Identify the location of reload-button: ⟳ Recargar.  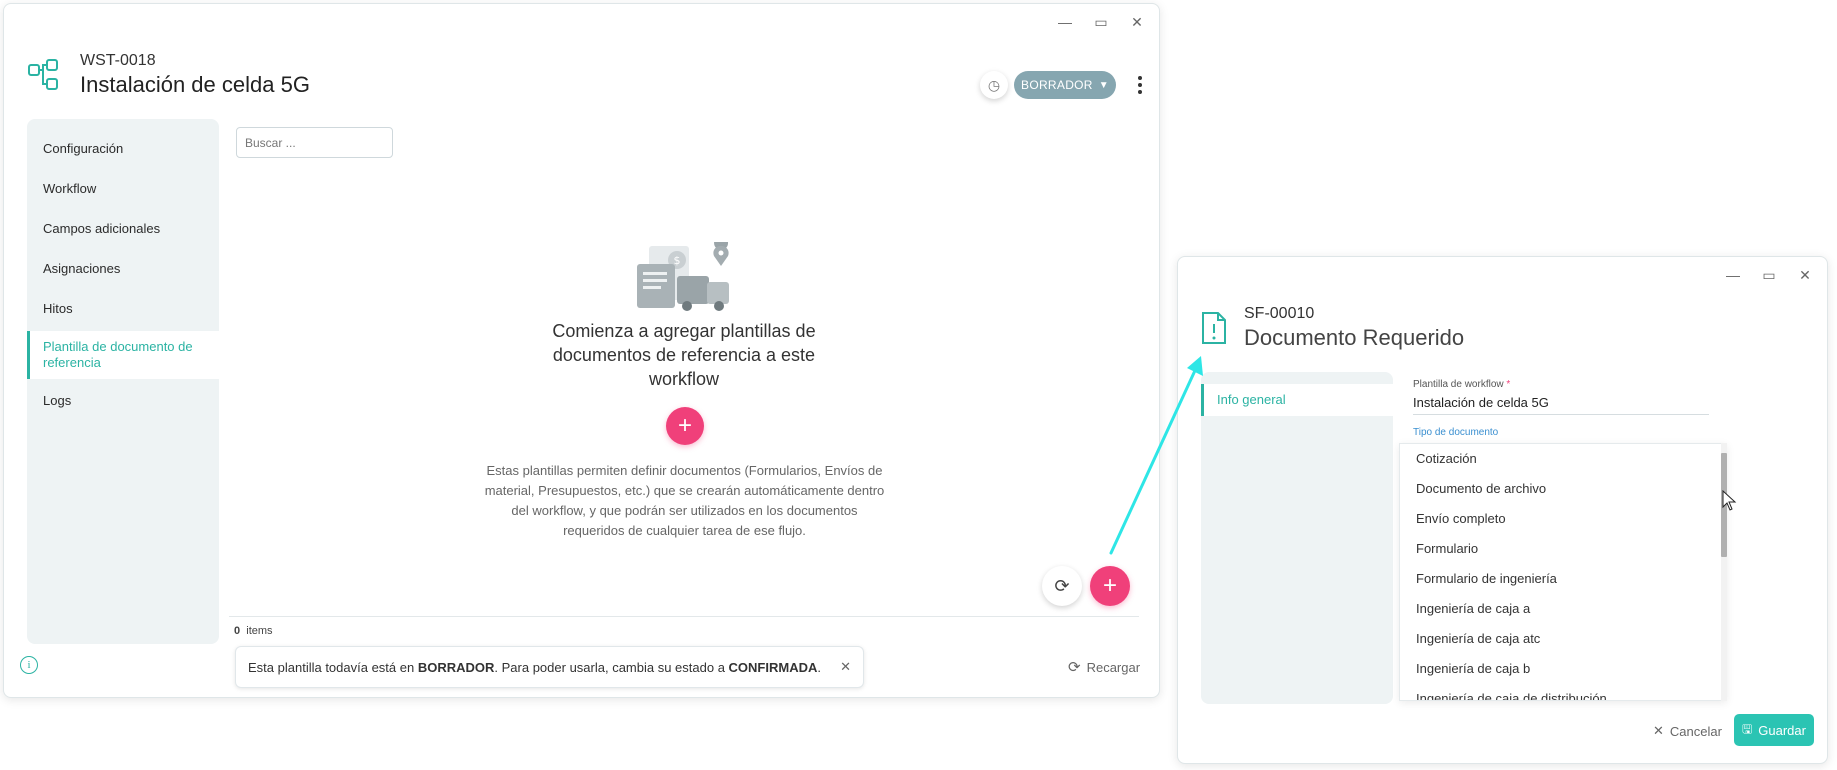
(1104, 667).